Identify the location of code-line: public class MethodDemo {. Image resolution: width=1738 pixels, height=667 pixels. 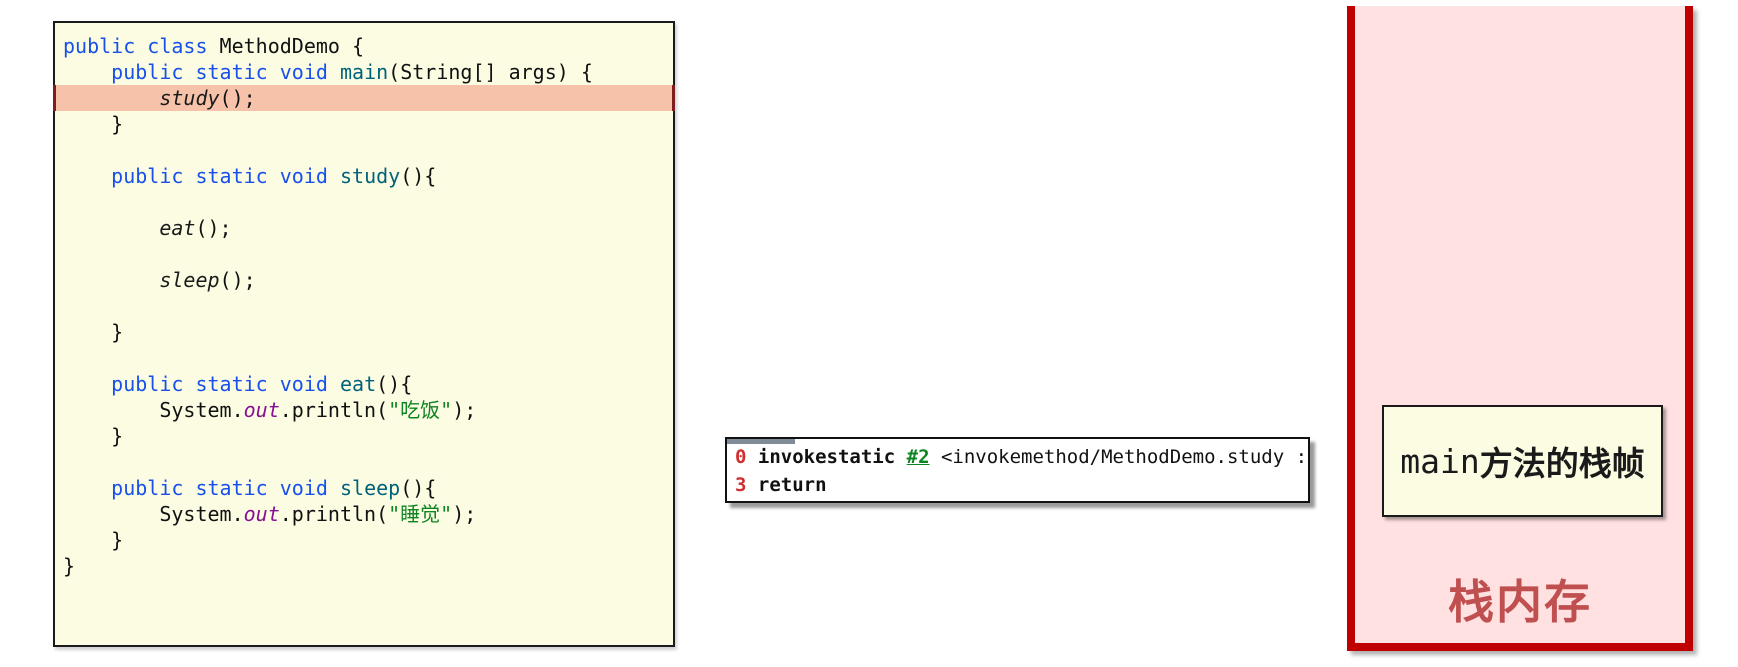
(214, 46).